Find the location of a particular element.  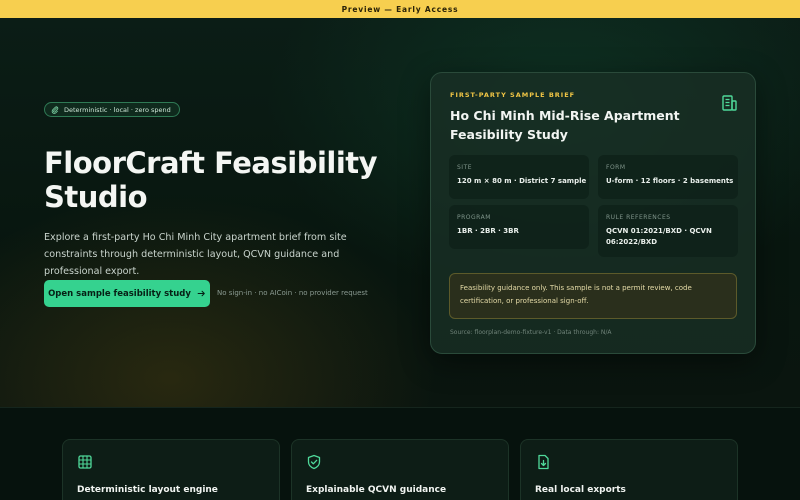

feature-title: Deterministic layout engine is located at coordinates (147, 490).